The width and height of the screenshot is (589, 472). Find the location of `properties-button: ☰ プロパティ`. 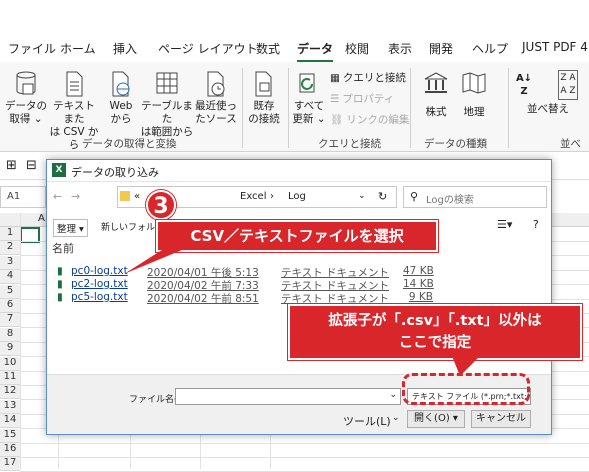

properties-button: ☰ プロパティ is located at coordinates (362, 98).